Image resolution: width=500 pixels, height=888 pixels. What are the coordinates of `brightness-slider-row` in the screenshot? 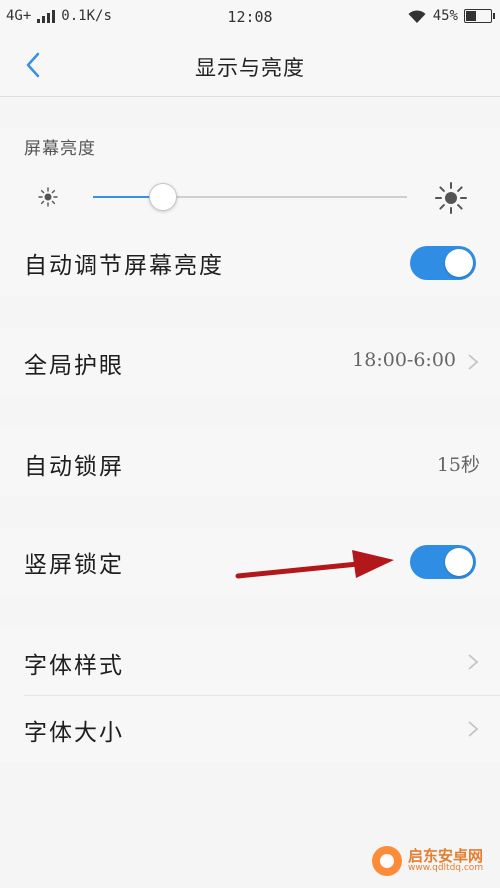 It's located at (250, 197).